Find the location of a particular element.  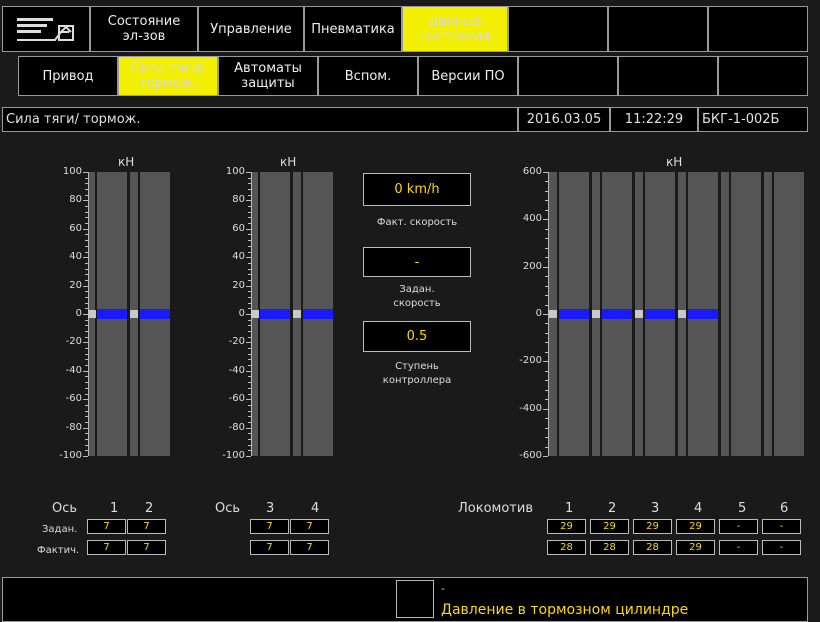

scale-group2-label: -80 is located at coordinates (236, 427).